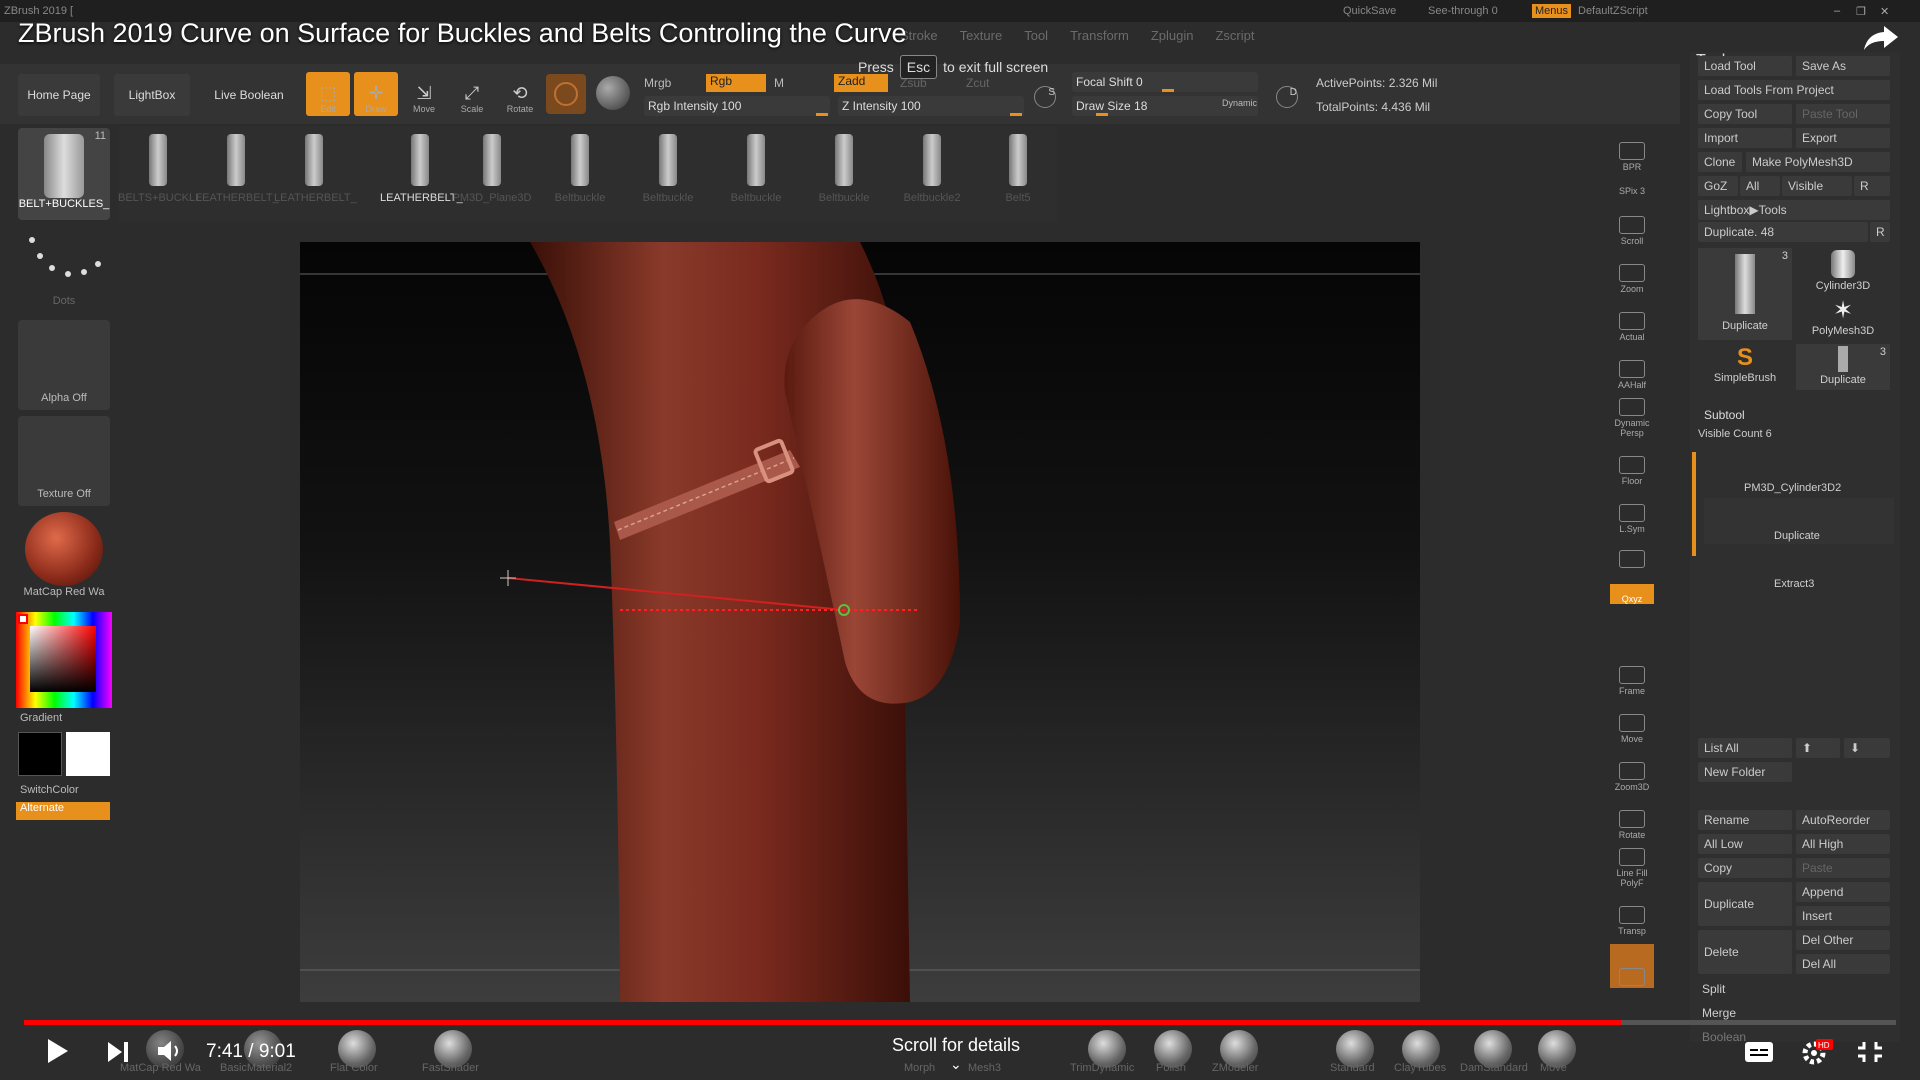 The width and height of the screenshot is (1920, 1080). Describe the element at coordinates (1745, 904) in the screenshot. I see `duplicate-button: Duplicate` at that location.